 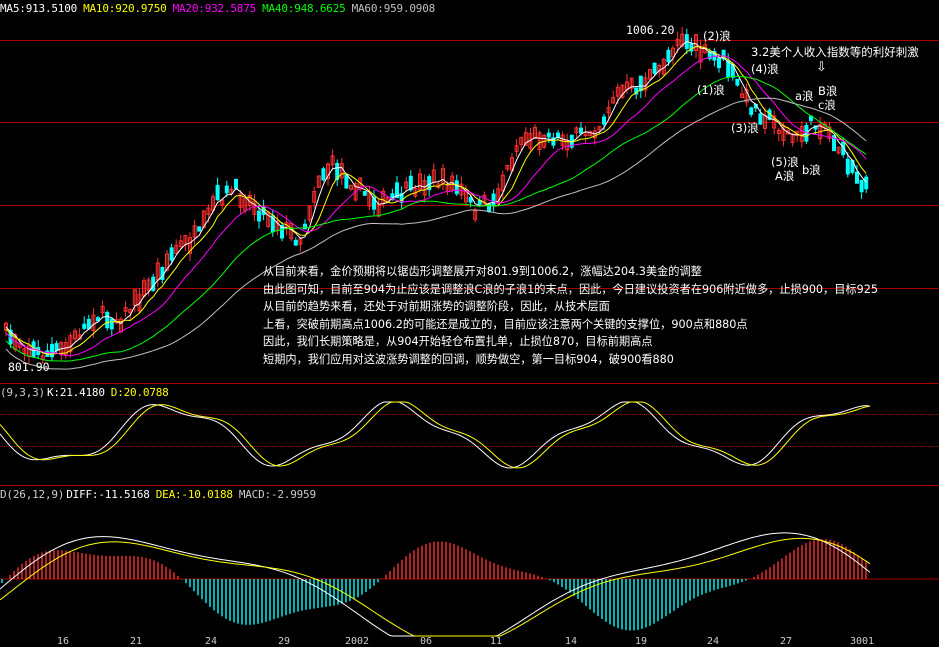 I want to click on ma10-value: MA10:920.9750, so click(x=125, y=8).